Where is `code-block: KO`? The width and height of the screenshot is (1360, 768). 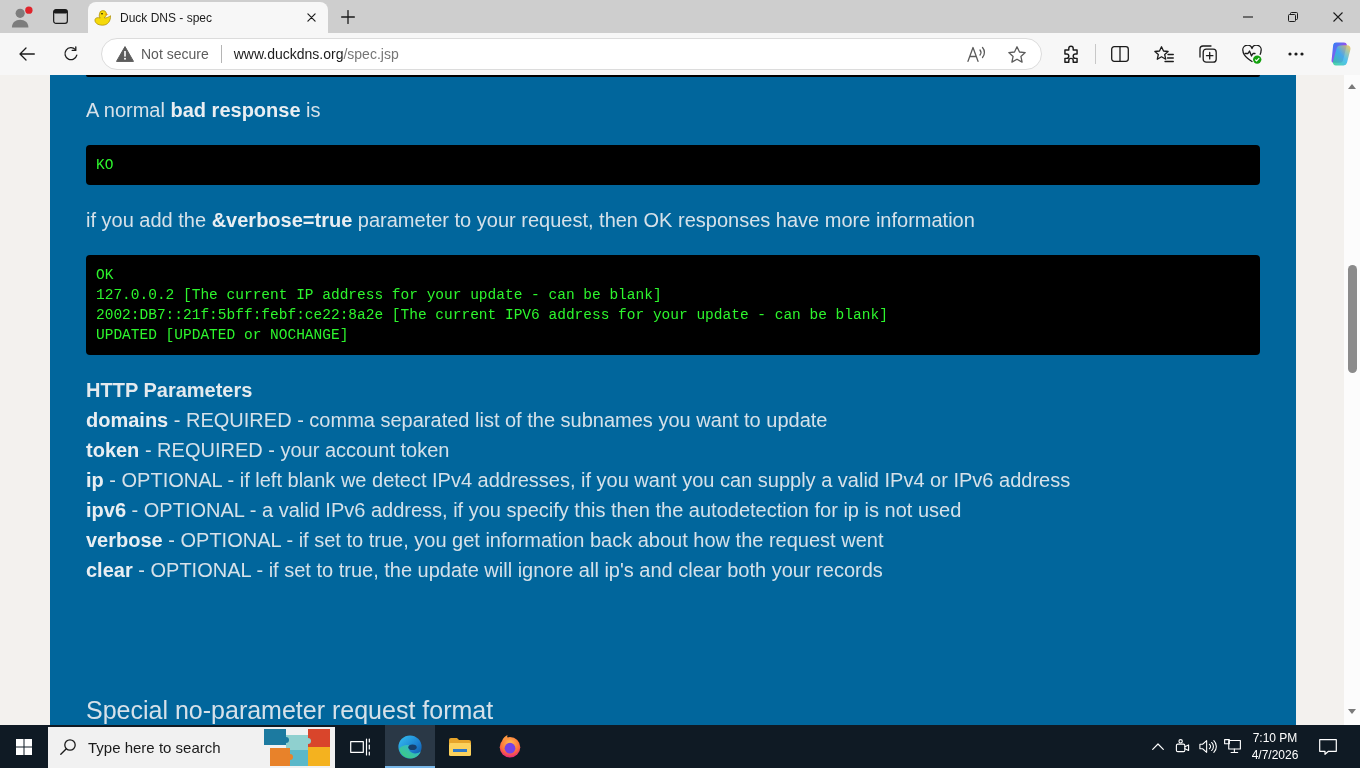
code-block: KO is located at coordinates (673, 165).